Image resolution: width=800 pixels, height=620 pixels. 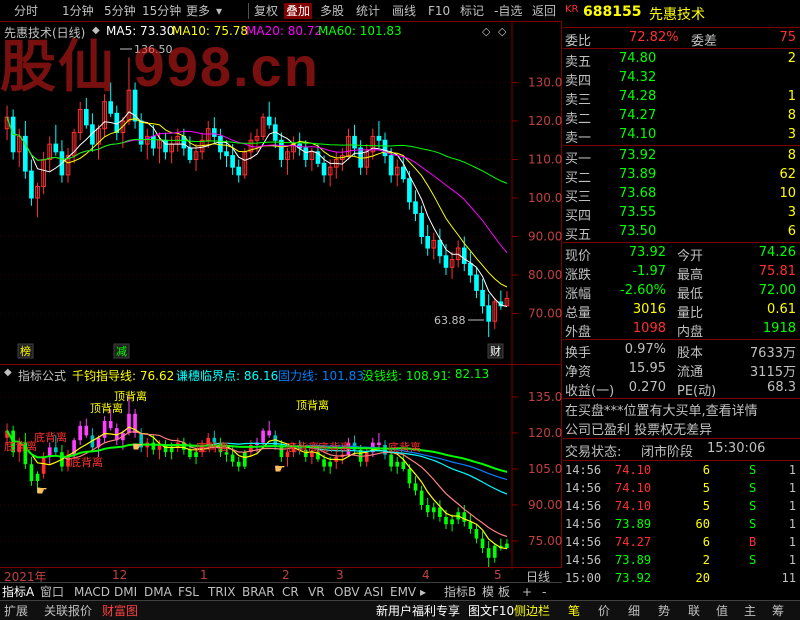 I want to click on stat-value: 75.81, so click(x=777, y=271).